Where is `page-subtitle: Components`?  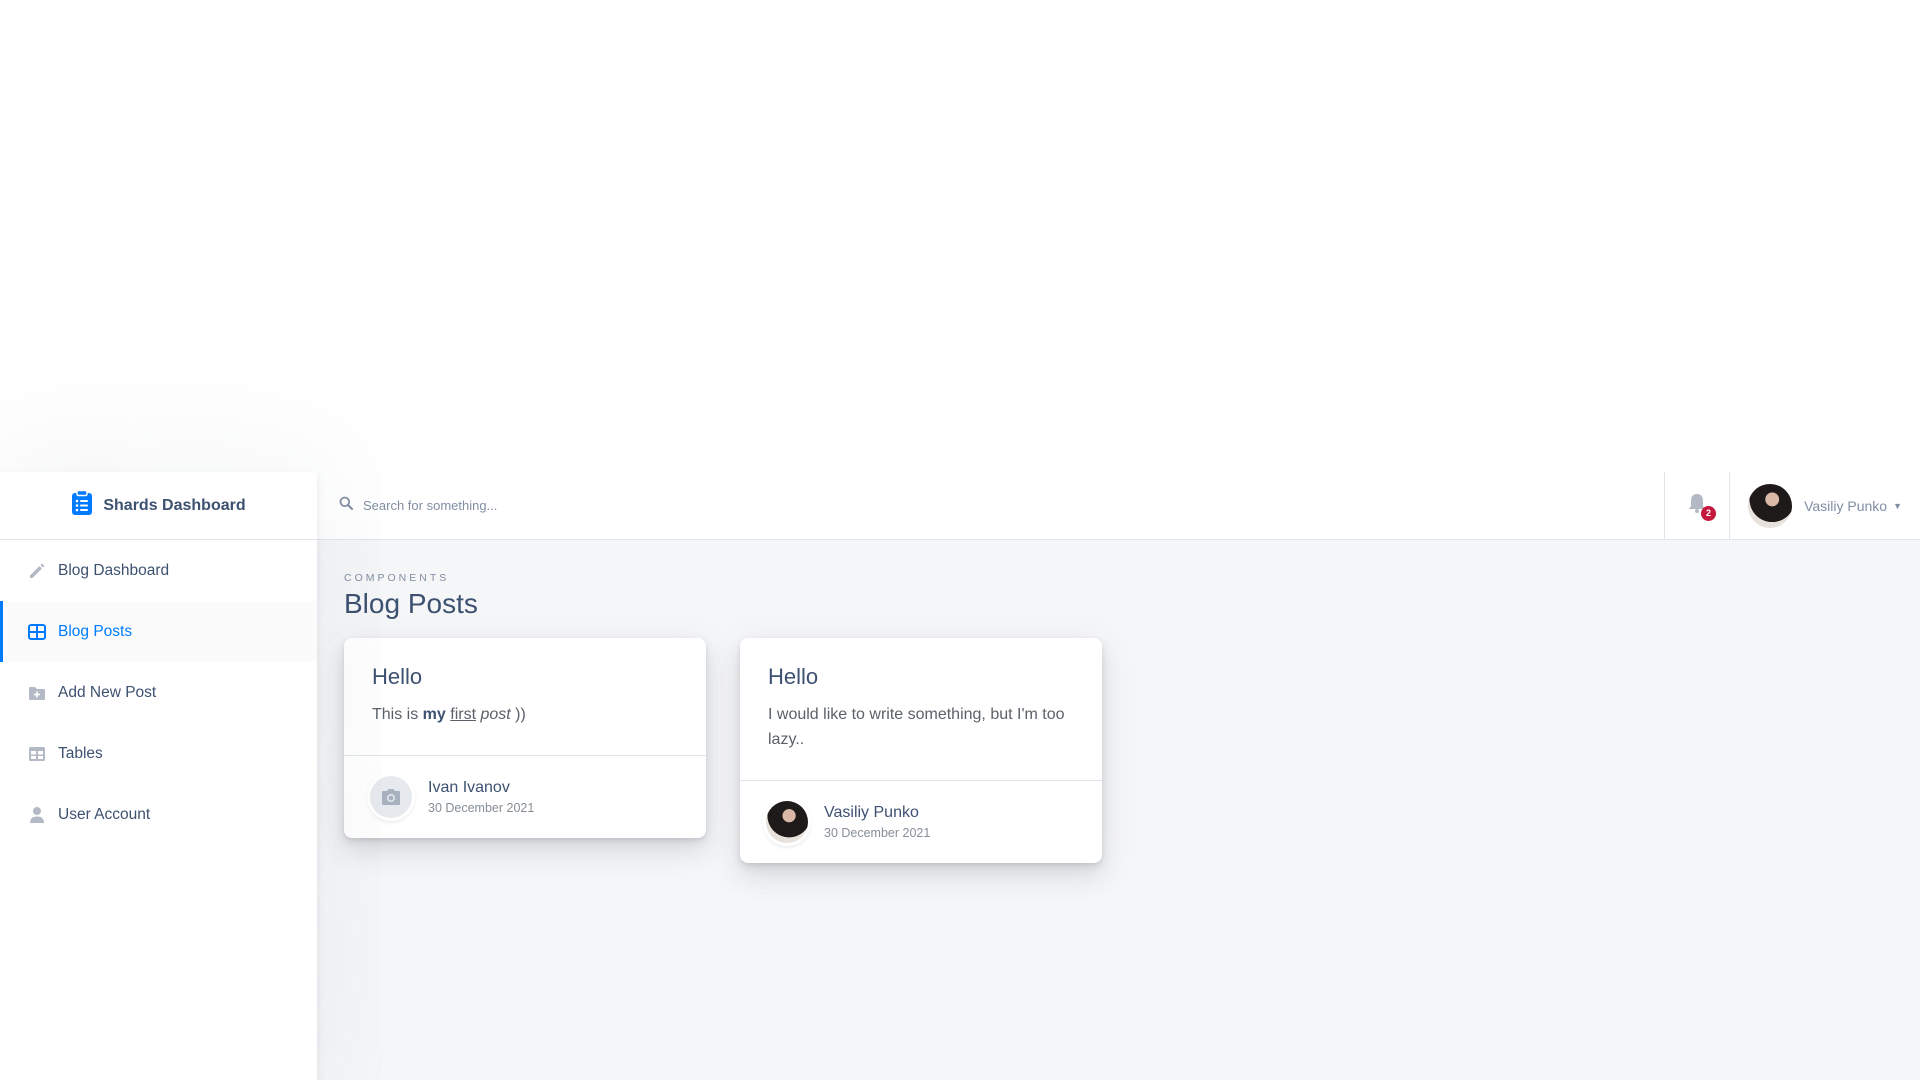
page-subtitle: Components is located at coordinates (397, 578).